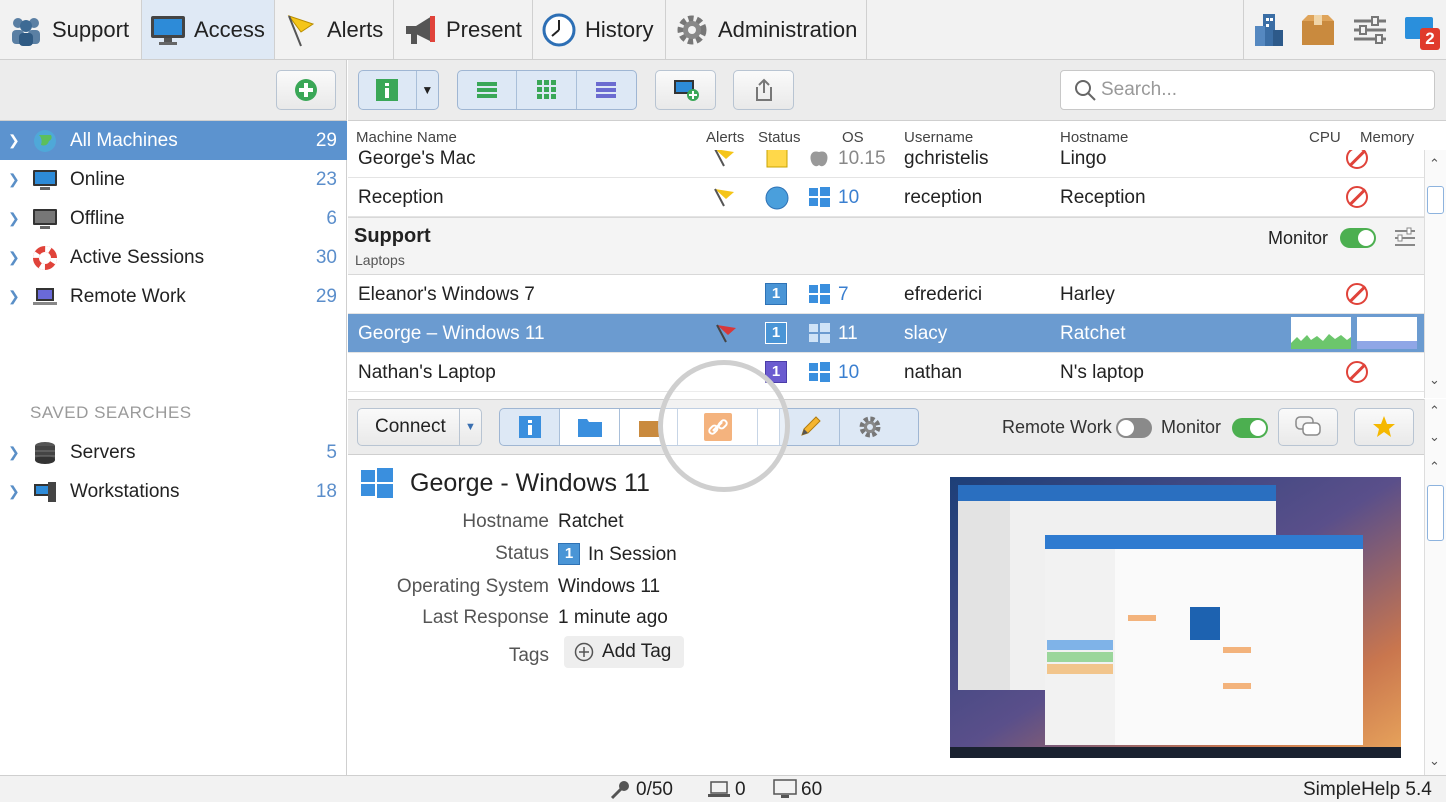 This screenshot has height=802, width=1446. I want to click on col-memory: Memory, so click(1387, 137).